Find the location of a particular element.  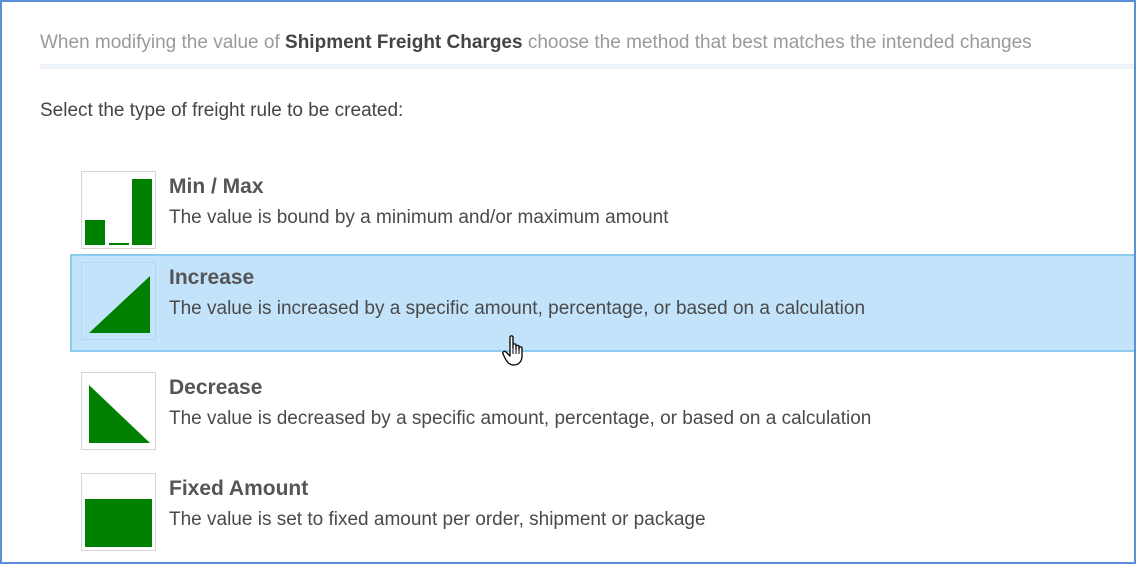

intro-divider is located at coordinates (587, 66).